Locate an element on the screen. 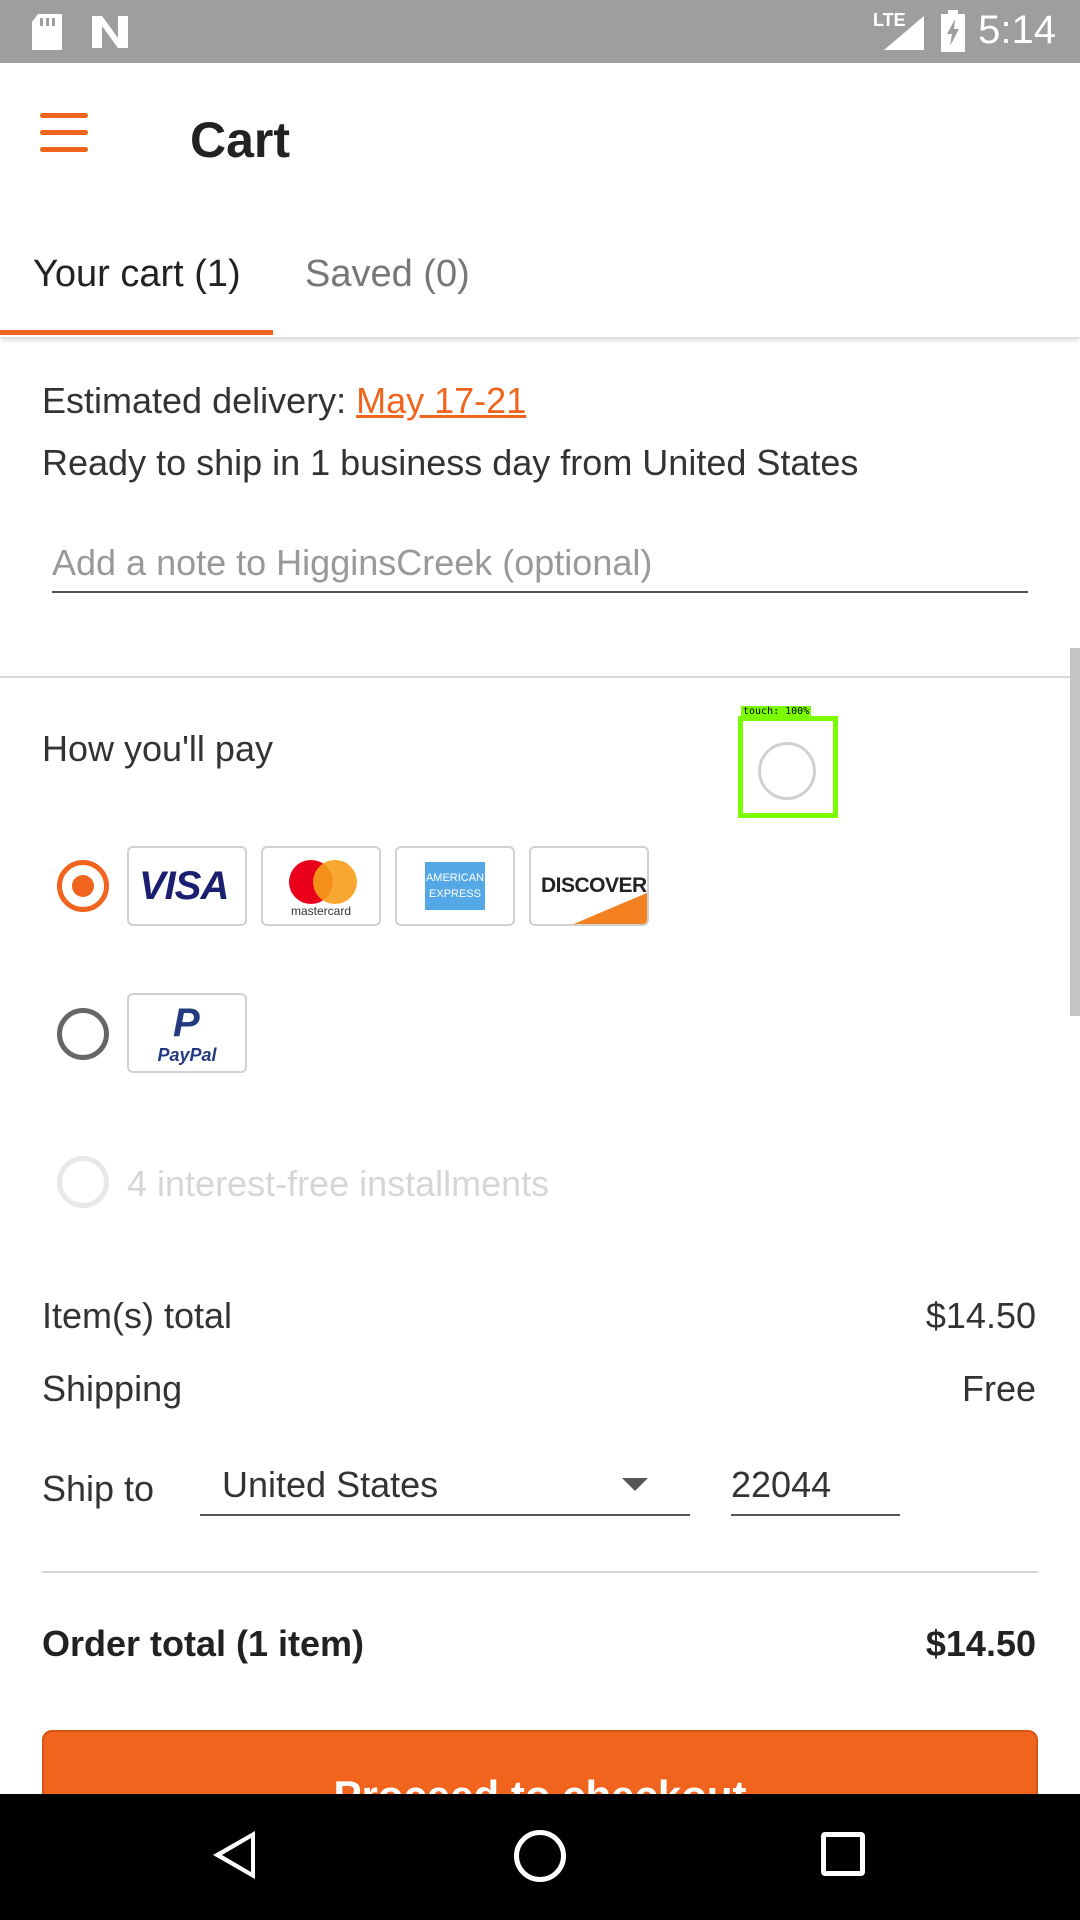 The height and width of the screenshot is (1920, 1080). scrollbar is located at coordinates (1075, 832).